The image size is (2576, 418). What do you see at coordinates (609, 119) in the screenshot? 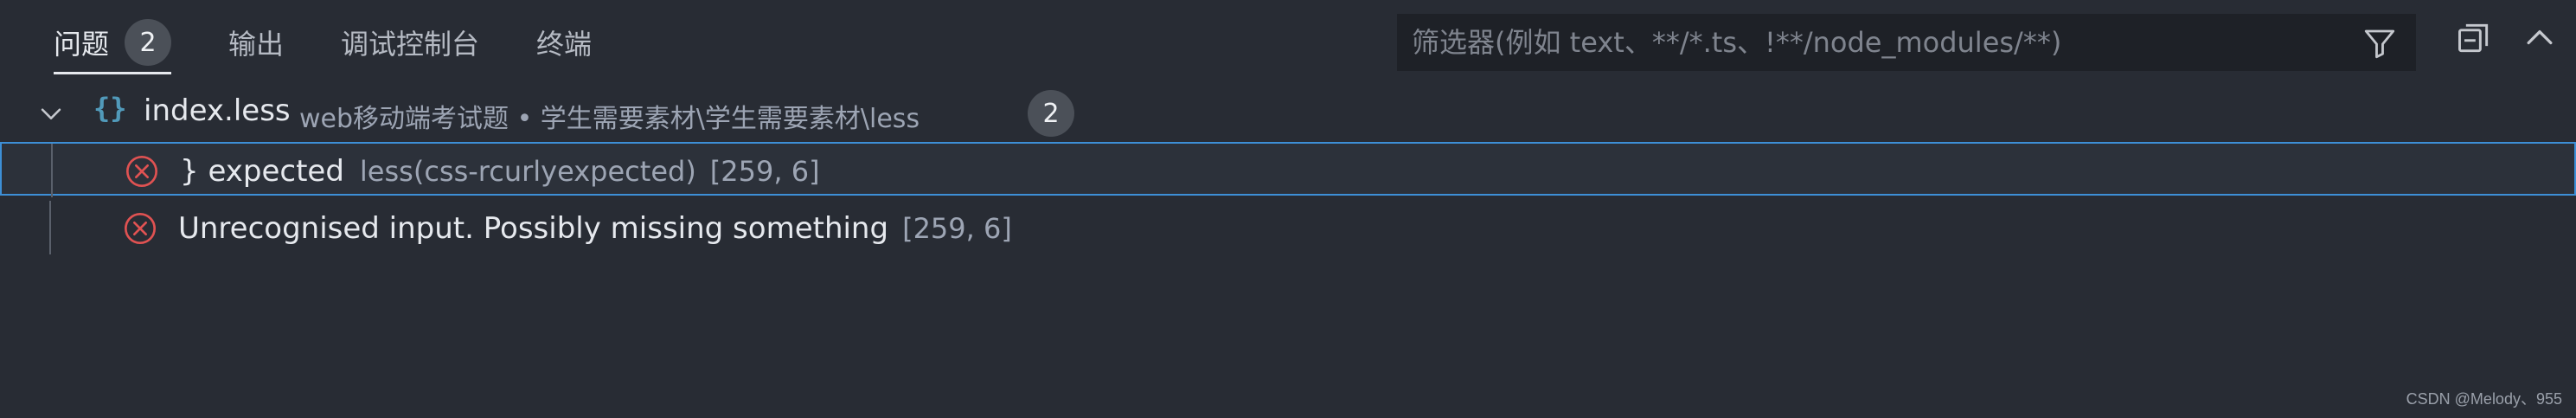
I see `file-path: web移动端考试题 • 学生需要素材\学生需要素材\less` at bounding box center [609, 119].